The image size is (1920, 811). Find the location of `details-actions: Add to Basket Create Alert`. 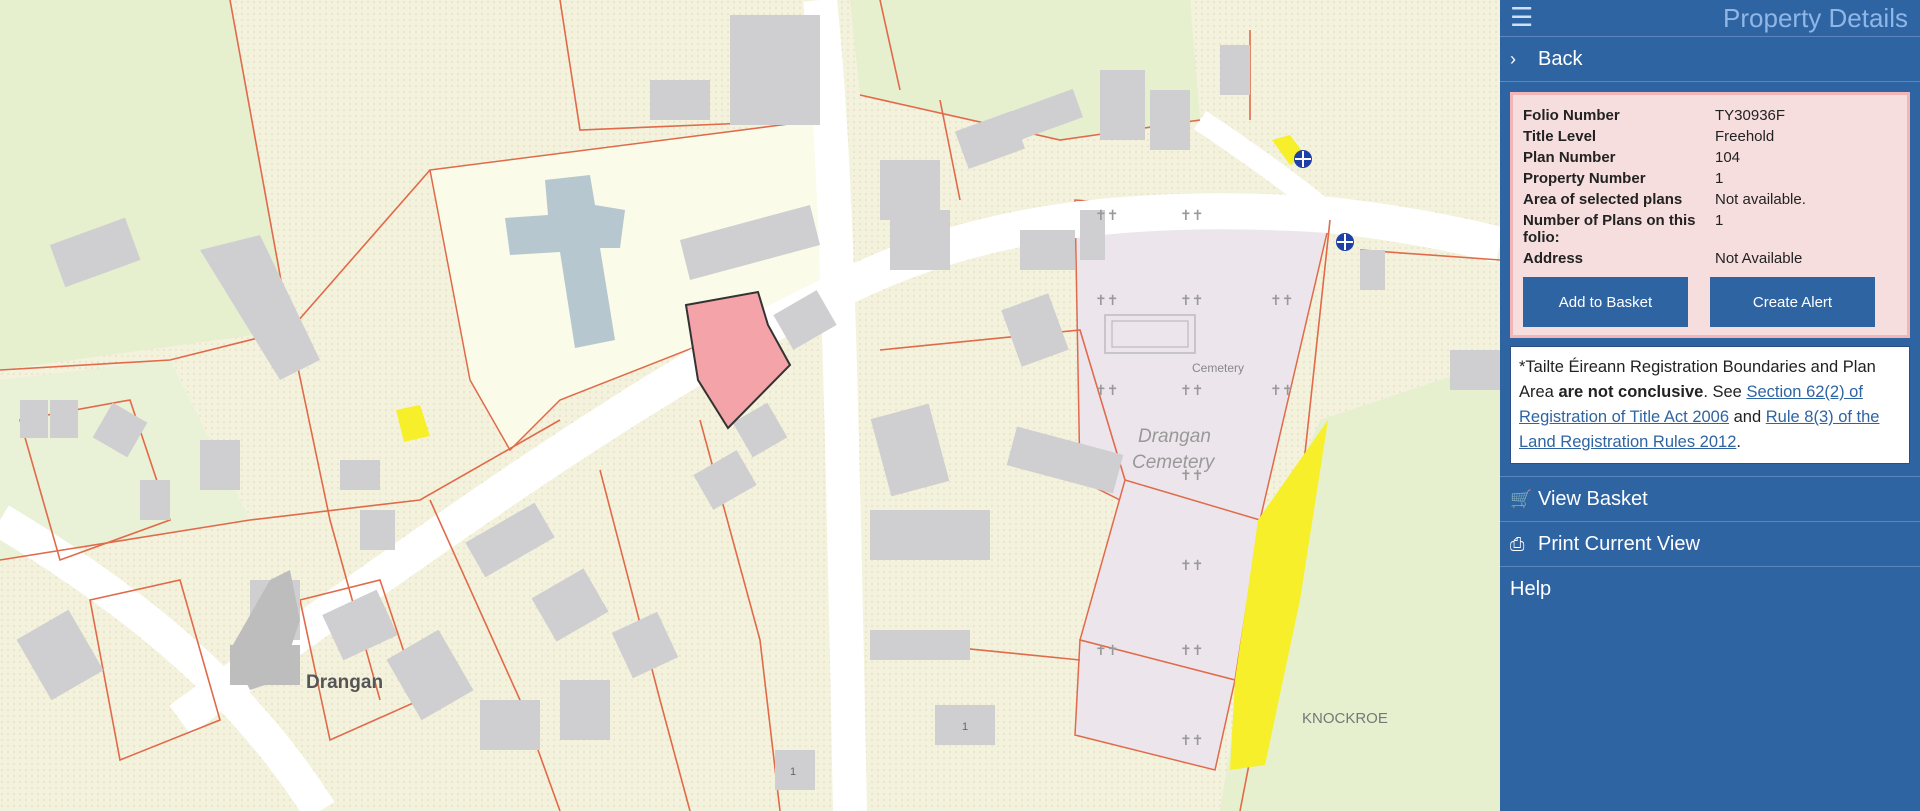

details-actions: Add to Basket Create Alert is located at coordinates (1712, 302).